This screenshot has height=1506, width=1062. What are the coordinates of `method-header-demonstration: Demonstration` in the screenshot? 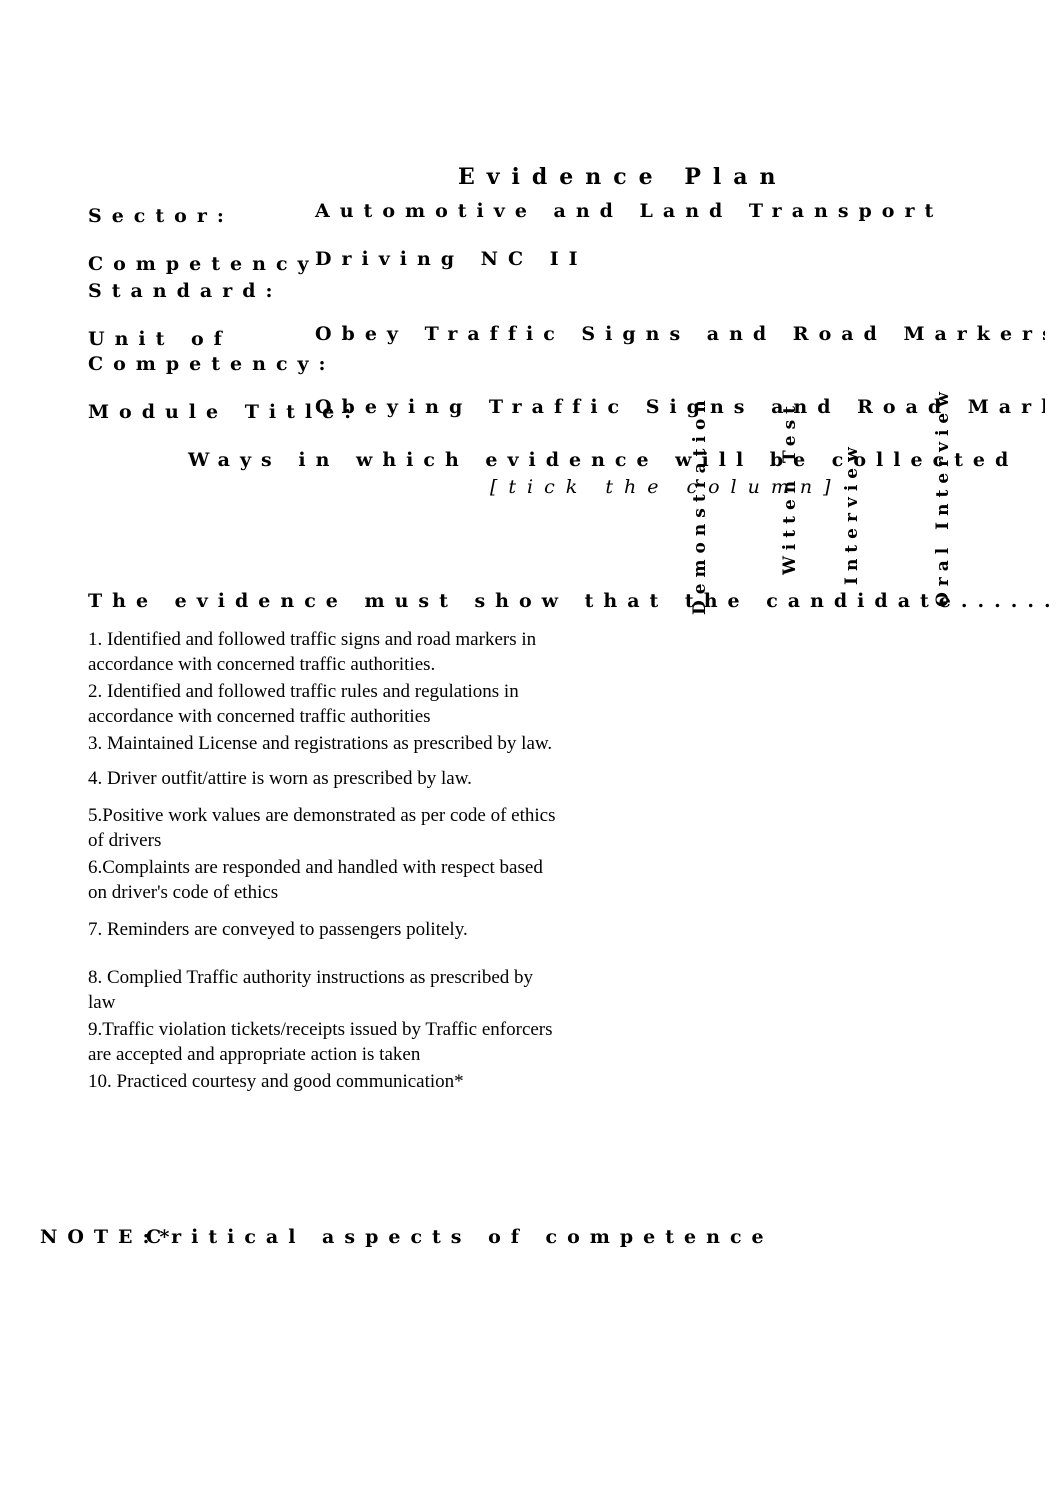 It's located at (700, 504).